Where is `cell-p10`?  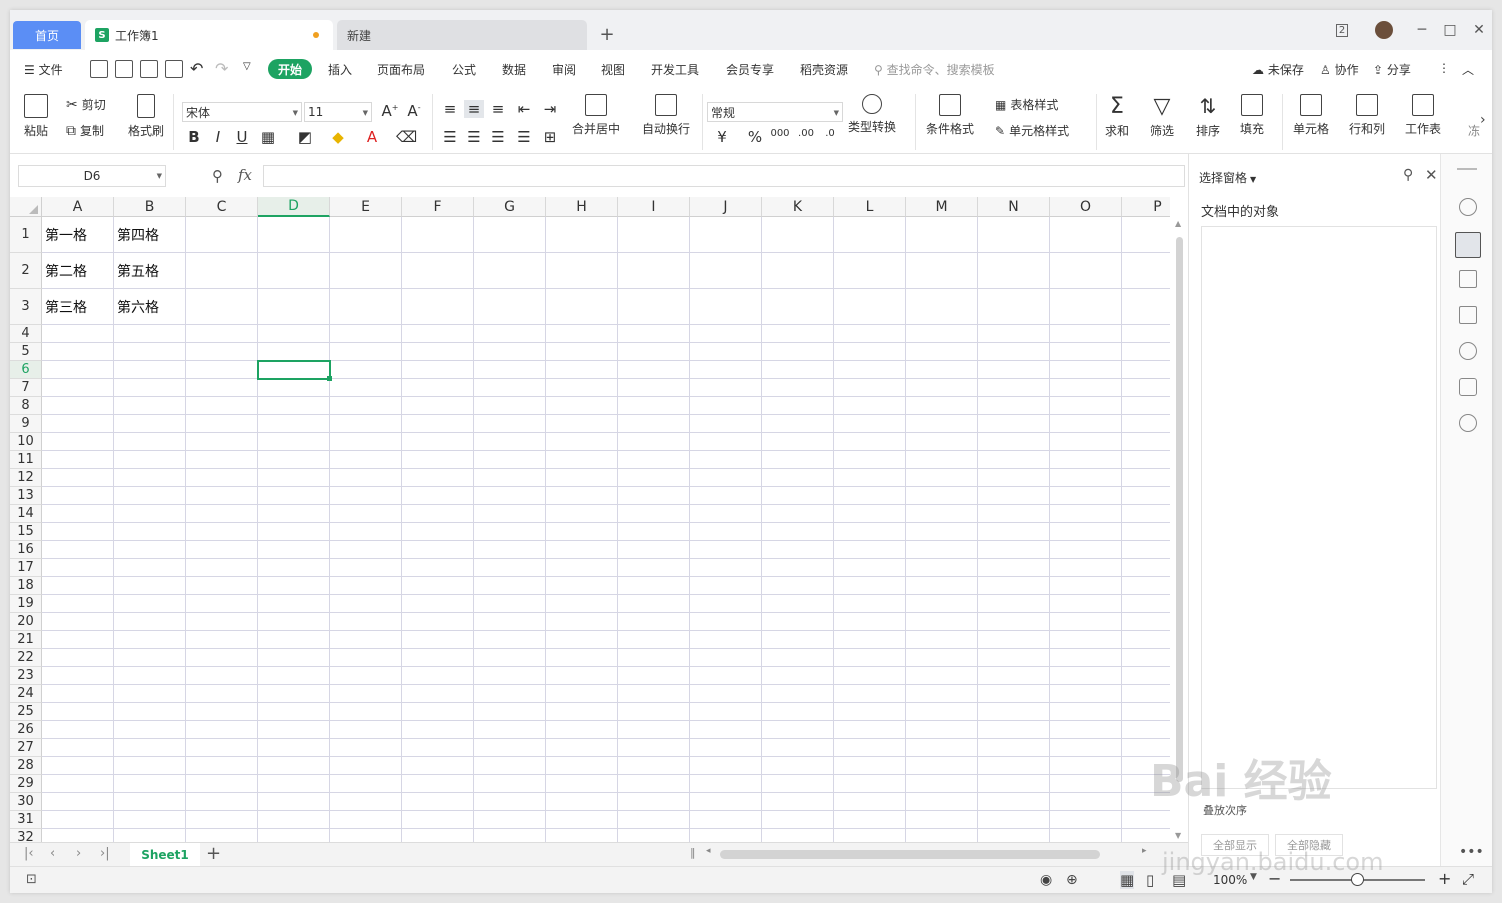
cell-p10 is located at coordinates (1146, 442).